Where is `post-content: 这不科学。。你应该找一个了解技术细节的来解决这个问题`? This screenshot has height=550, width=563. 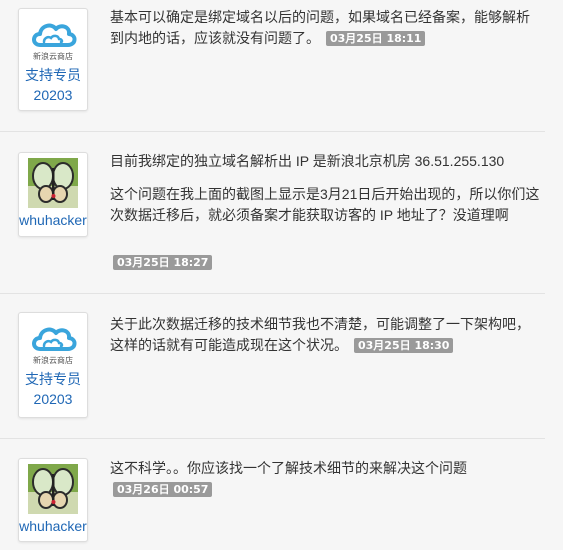
post-content: 这不科学。。你应该找一个了解技术细节的来解决这个问题 is located at coordinates (326, 468).